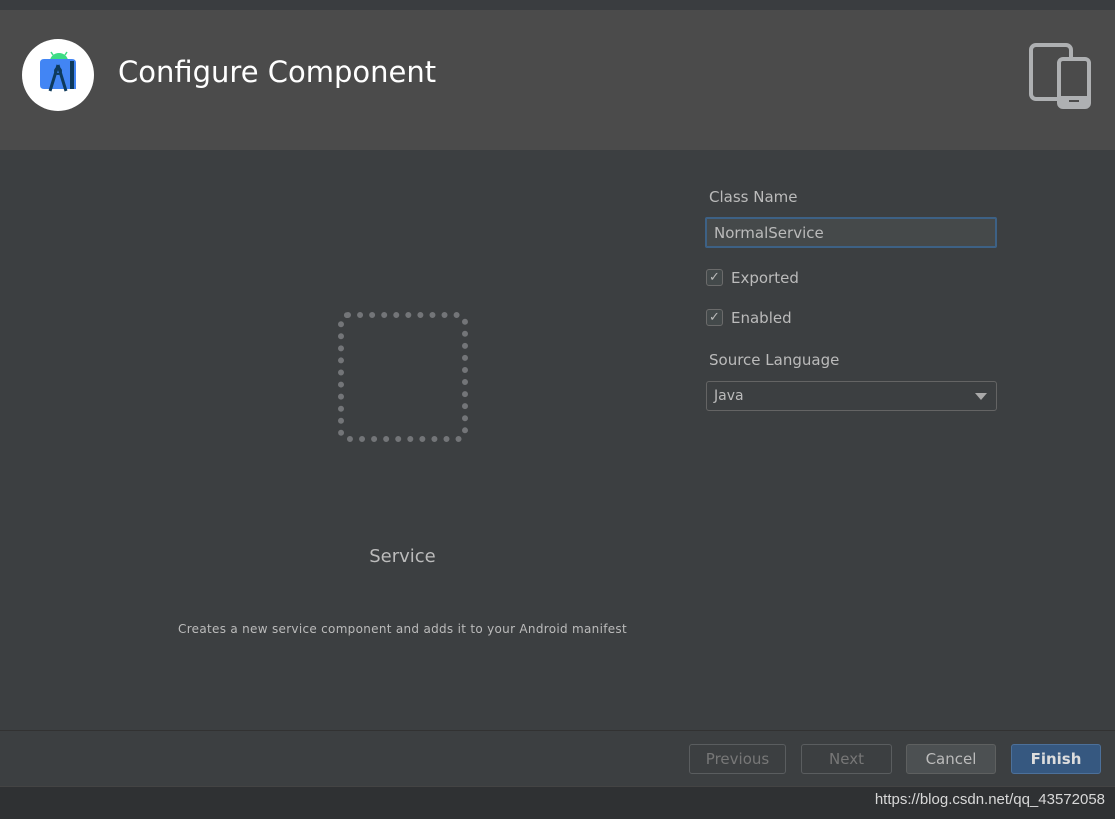 The height and width of the screenshot is (819, 1115). I want to click on source-language-value: Java, so click(729, 396).